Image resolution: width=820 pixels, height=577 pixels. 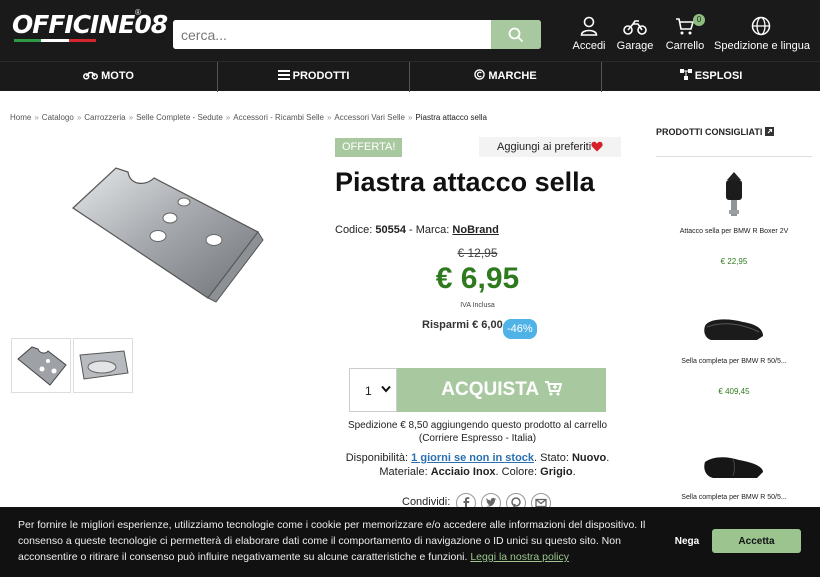 What do you see at coordinates (462, 325) in the screenshot?
I see `savings-text: Risparmi € 6,00` at bounding box center [462, 325].